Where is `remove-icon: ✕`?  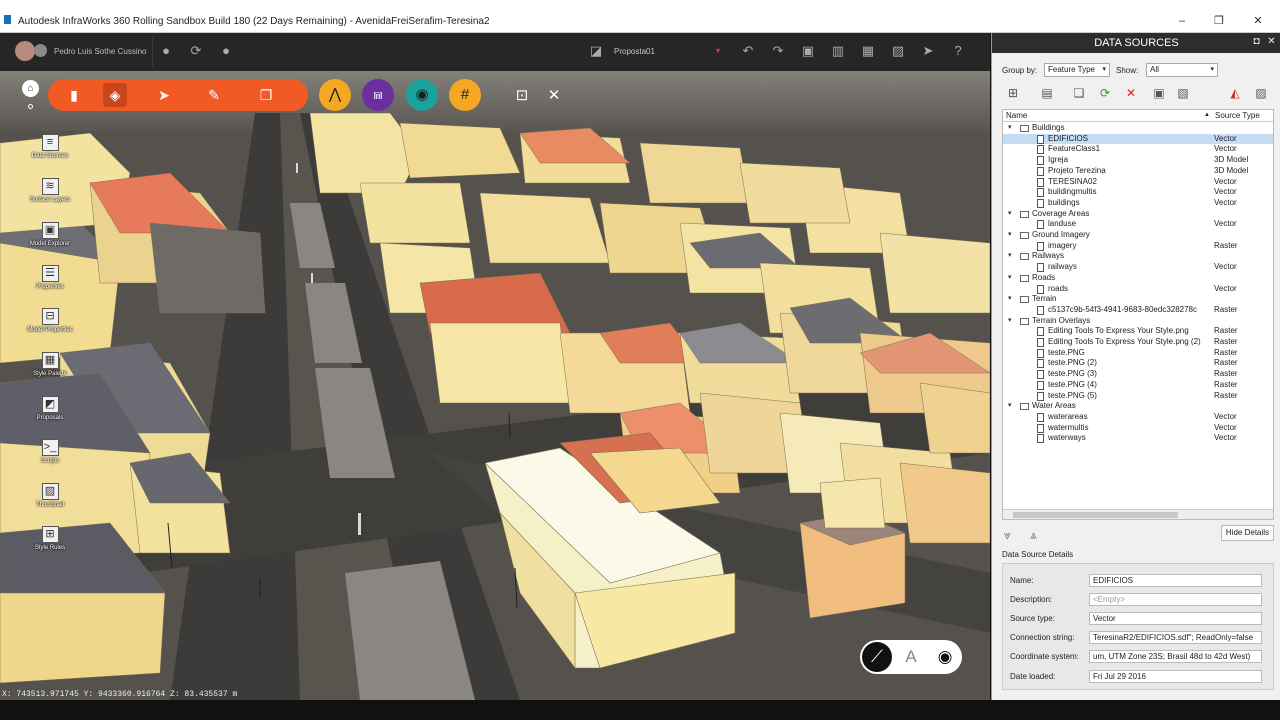 remove-icon: ✕ is located at coordinates (1131, 93).